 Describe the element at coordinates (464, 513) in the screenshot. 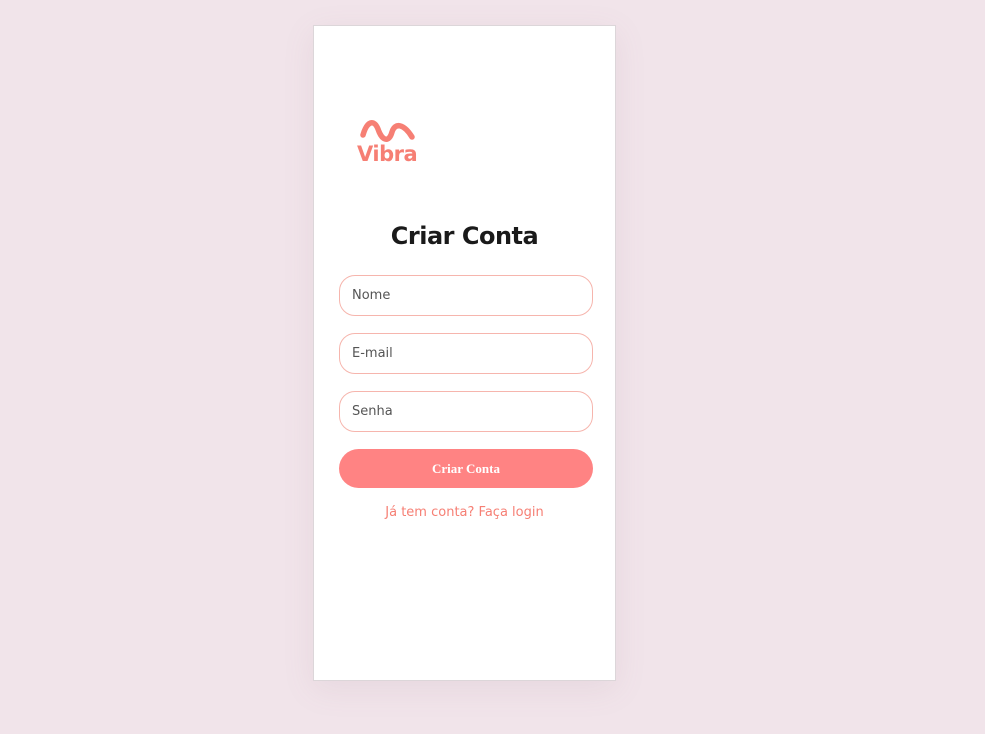

I see `login-link: Já tem conta? Faça login` at that location.